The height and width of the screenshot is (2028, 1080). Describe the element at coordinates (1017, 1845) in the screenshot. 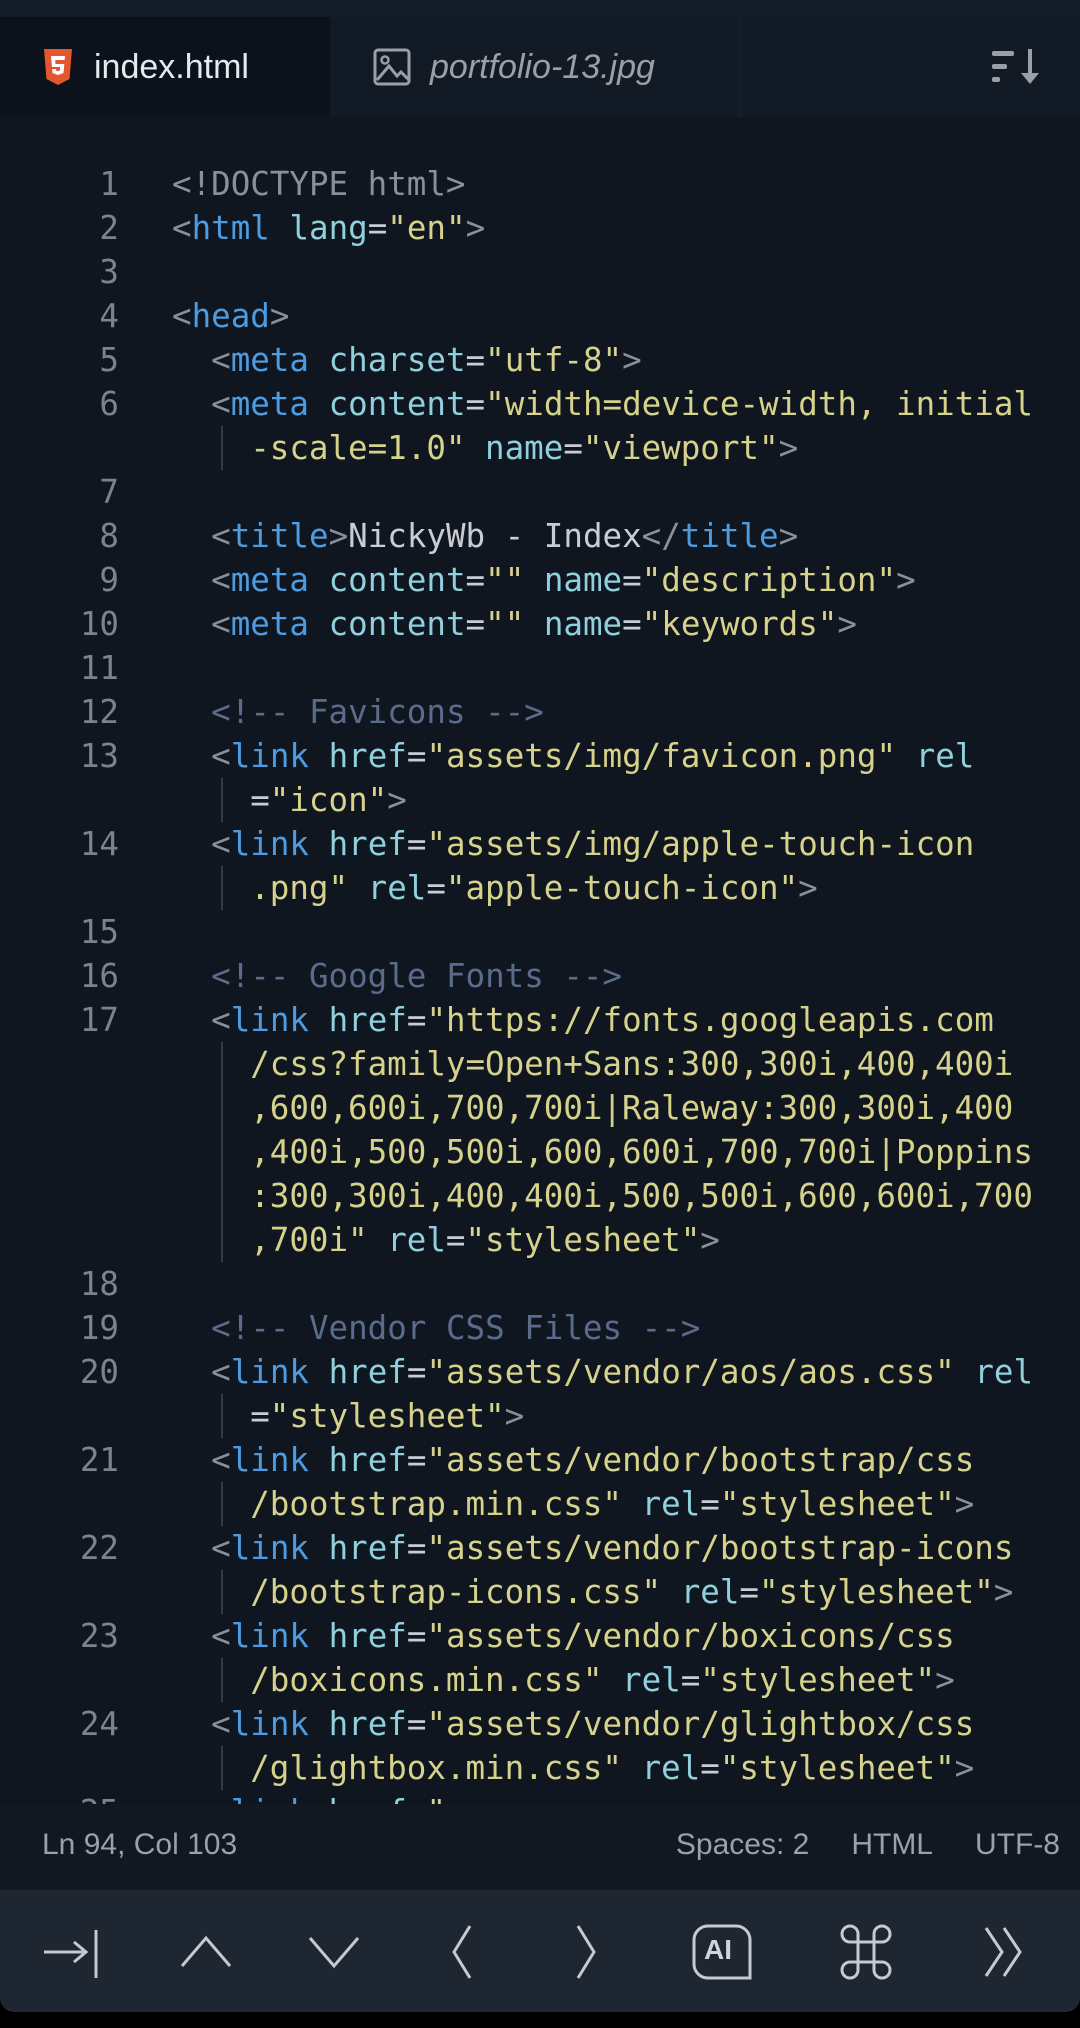

I see `file-encoding: UTF-8` at that location.